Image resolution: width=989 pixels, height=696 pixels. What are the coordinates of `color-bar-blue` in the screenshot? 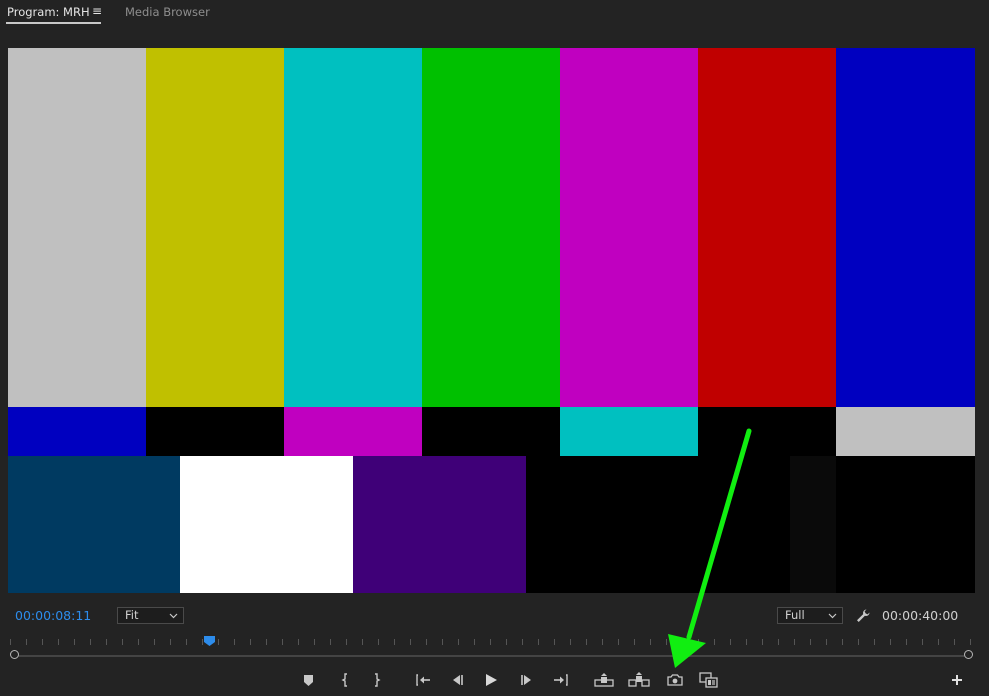 It's located at (905, 227).